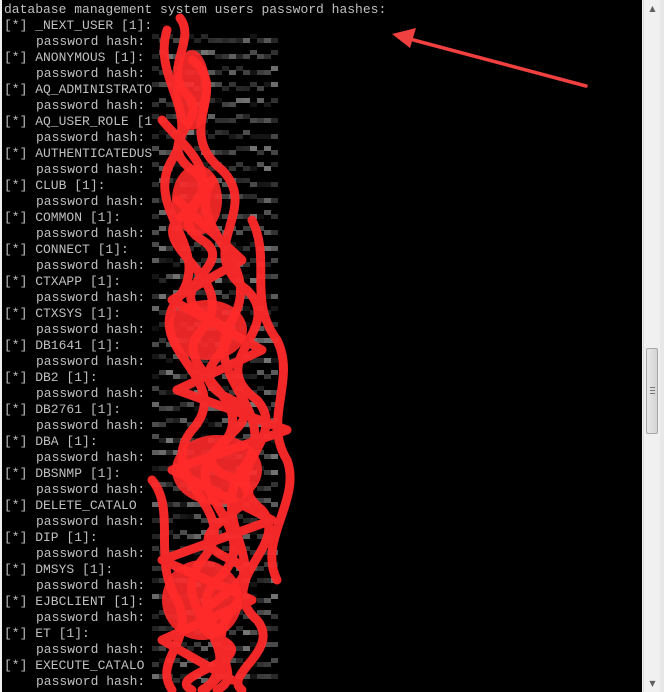  What do you see at coordinates (63, 217) in the screenshot?
I see `user-line: [*] COMMON [1]:` at bounding box center [63, 217].